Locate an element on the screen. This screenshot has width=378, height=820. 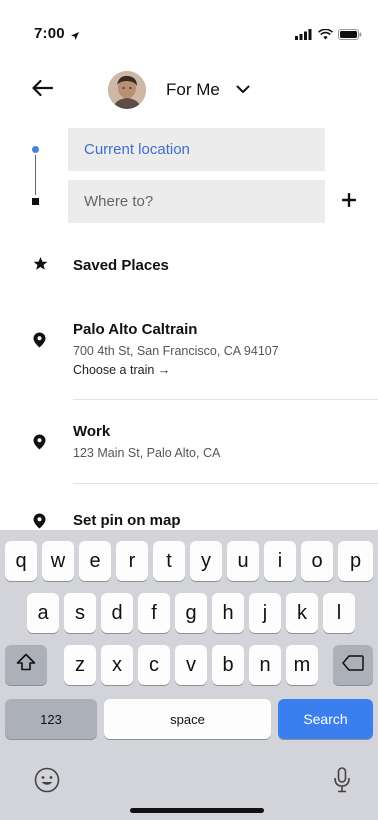
key-m: m is located at coordinates (302, 665).